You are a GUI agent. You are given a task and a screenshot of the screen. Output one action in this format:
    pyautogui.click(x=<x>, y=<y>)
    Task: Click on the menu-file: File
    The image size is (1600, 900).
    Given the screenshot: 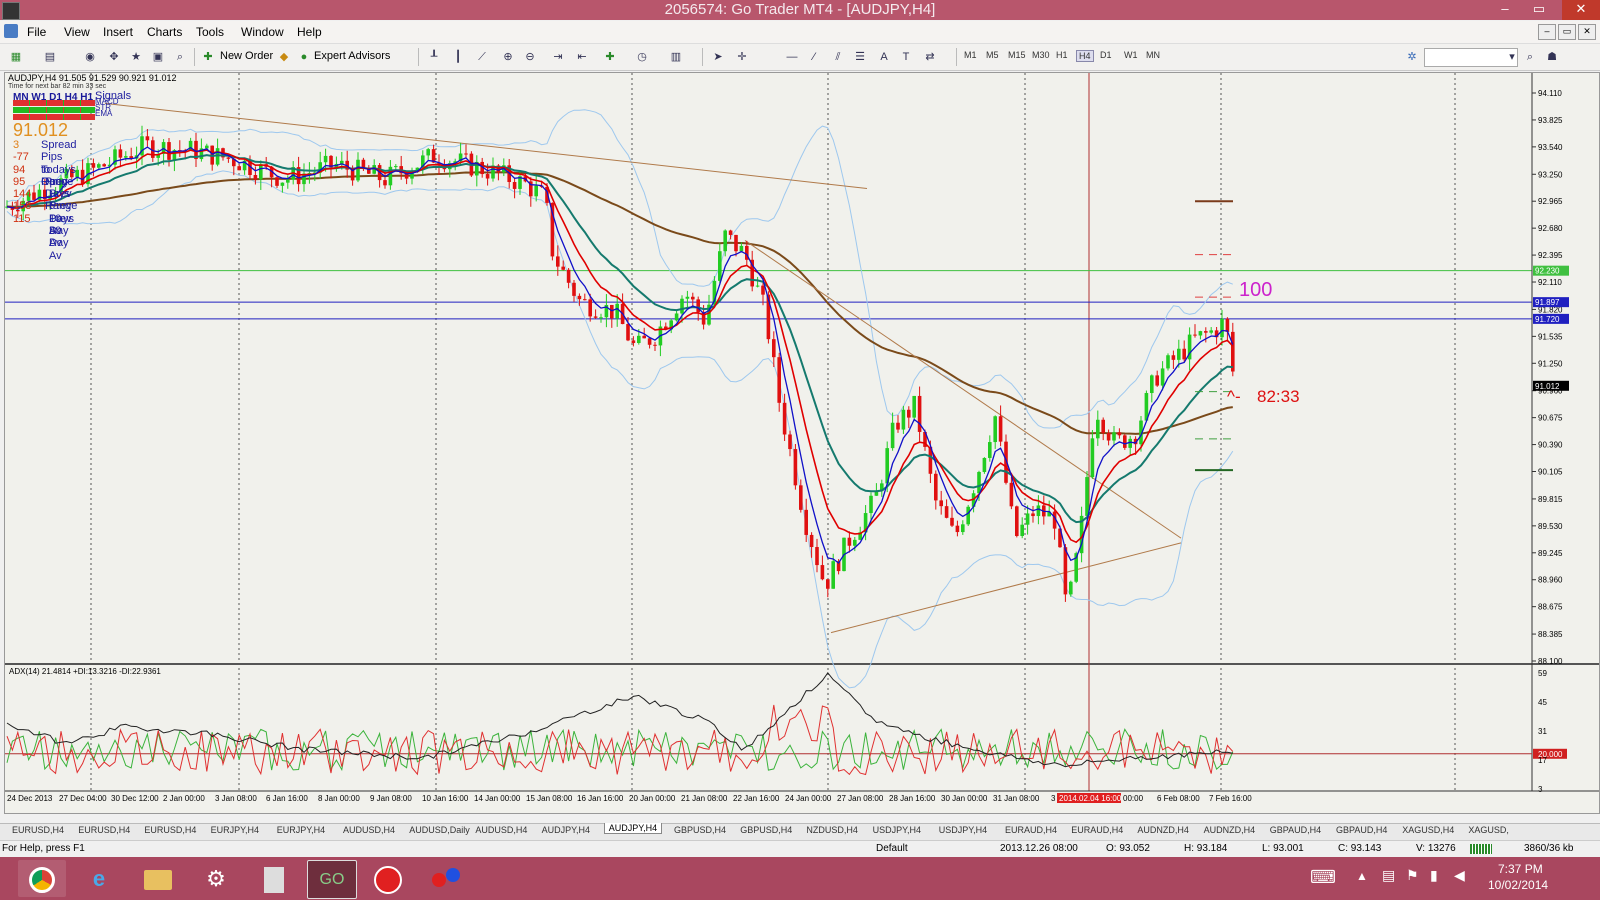 What is the action you would take?
    pyautogui.click(x=36, y=32)
    